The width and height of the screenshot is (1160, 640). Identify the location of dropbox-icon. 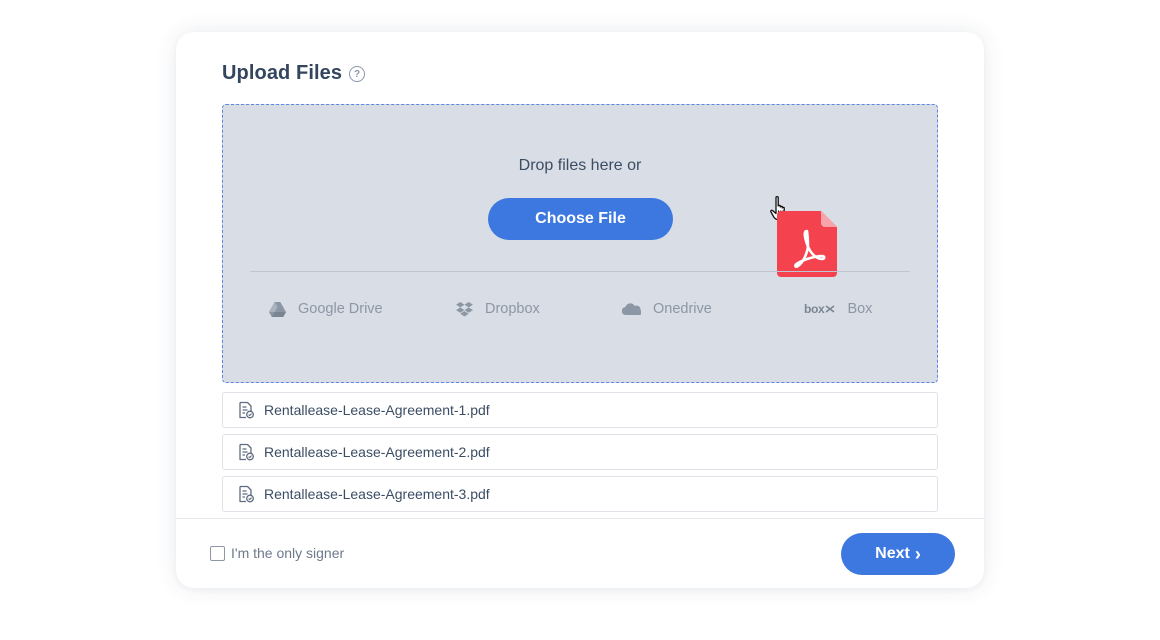
(464, 308).